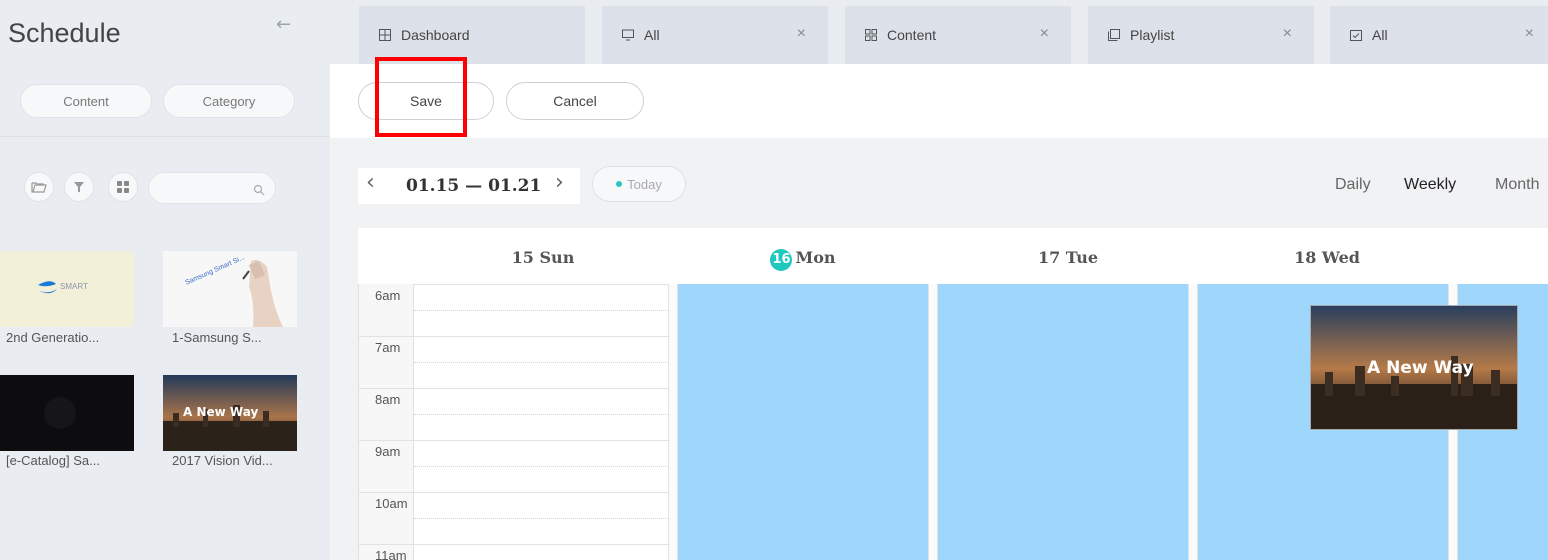 The height and width of the screenshot is (560, 1548). I want to click on content-thumbnail: SMART, so click(67, 289).